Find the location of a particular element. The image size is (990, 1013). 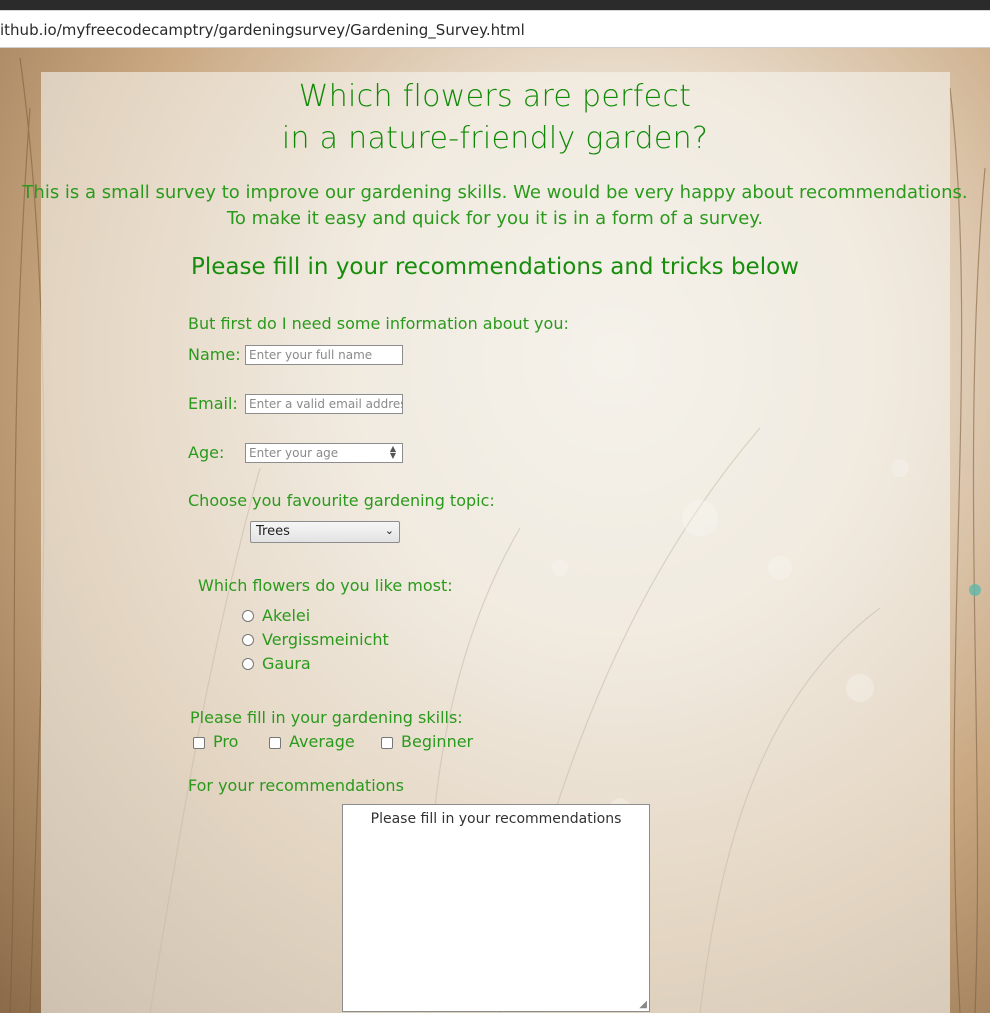

topic-select: Trees ⌄ is located at coordinates (325, 532).